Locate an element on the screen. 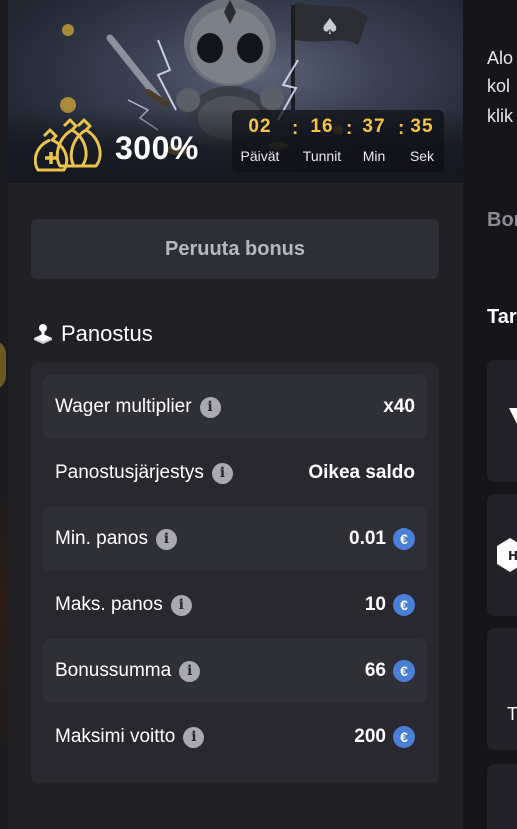 Image resolution: width=517 pixels, height=829 pixels. countdown-hours-value: 16 is located at coordinates (322, 126).